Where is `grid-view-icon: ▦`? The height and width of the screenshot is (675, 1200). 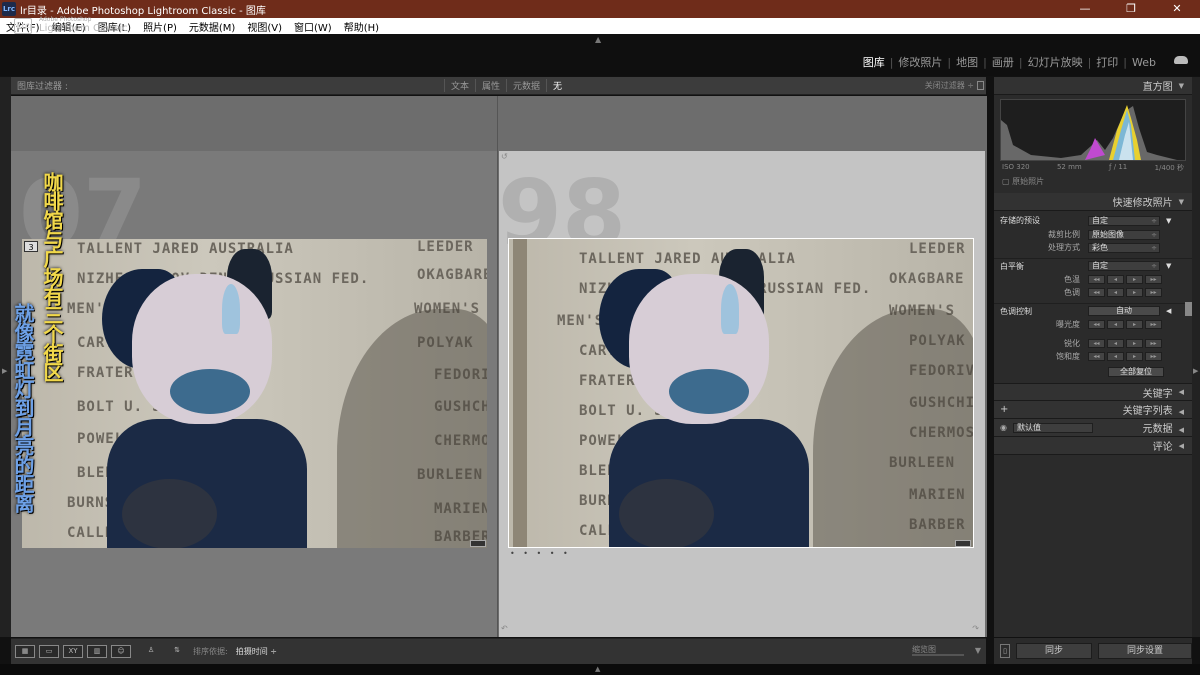
grid-view-icon: ▦ is located at coordinates (25, 651).